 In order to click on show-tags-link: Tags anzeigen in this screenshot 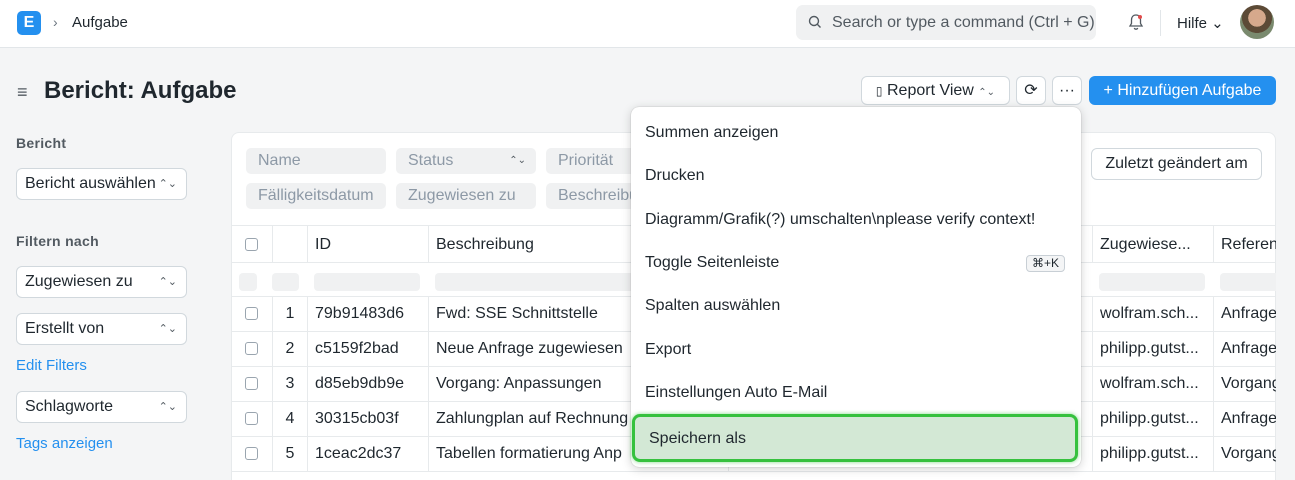, I will do `click(64, 443)`.